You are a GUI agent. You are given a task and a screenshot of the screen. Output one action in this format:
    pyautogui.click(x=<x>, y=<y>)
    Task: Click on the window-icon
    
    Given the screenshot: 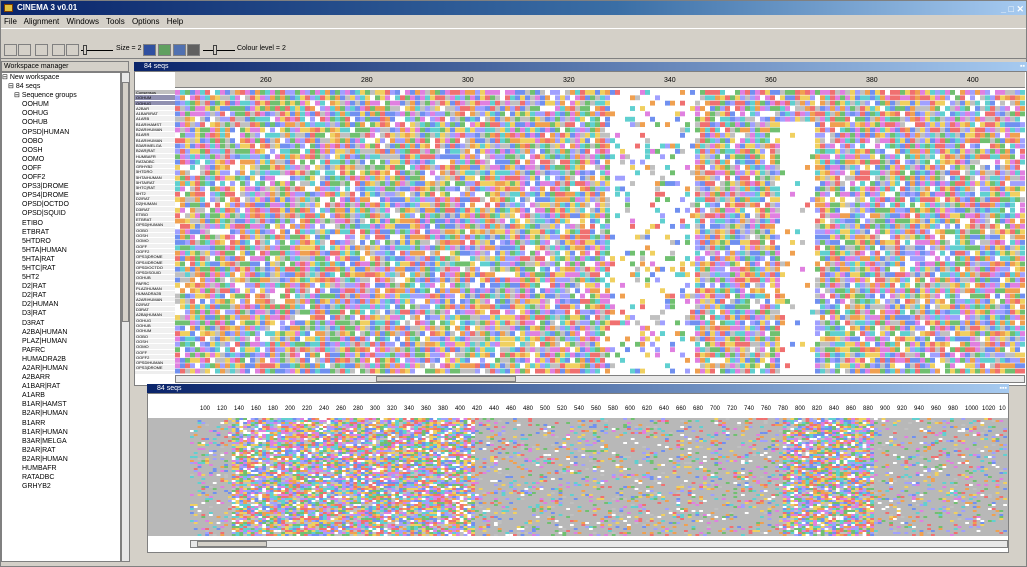 What is the action you would take?
    pyautogui.click(x=41, y=50)
    